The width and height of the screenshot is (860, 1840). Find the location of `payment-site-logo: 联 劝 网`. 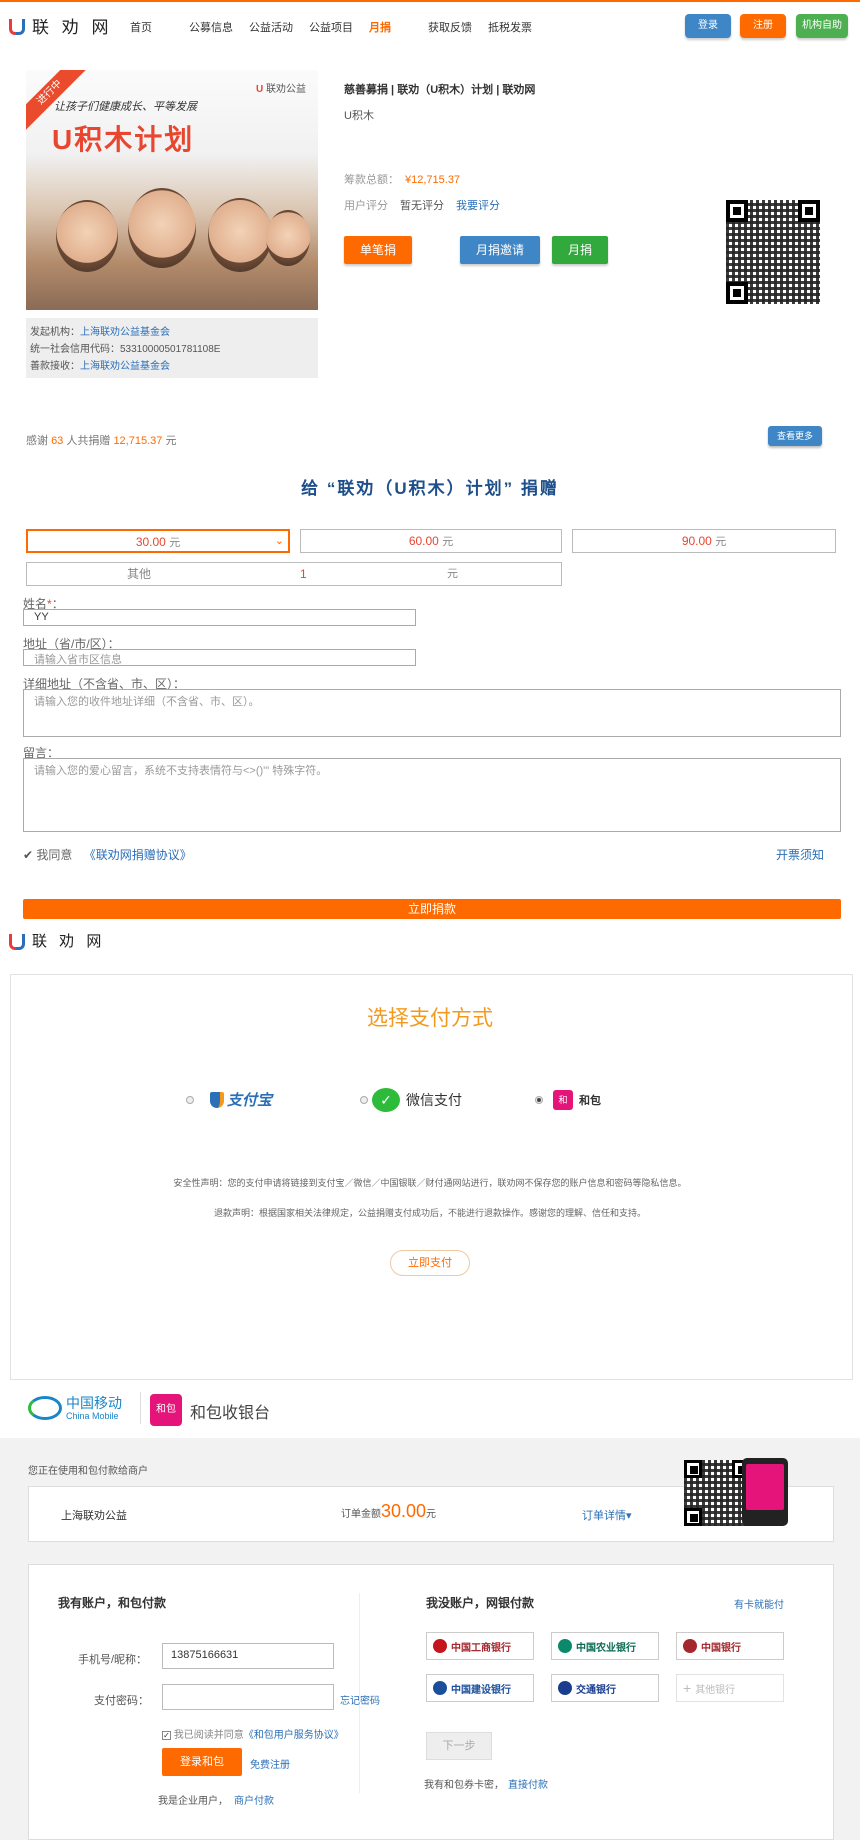

payment-site-logo: 联 劝 网 is located at coordinates (56, 940).